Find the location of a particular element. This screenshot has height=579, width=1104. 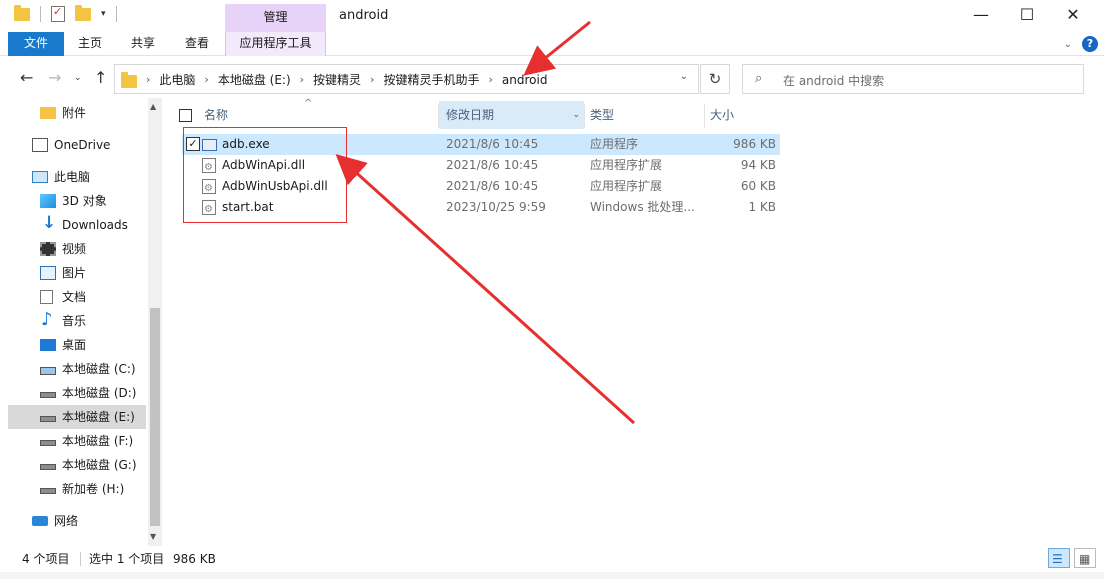

nav-item-label: 3D 对象 is located at coordinates (84, 201).